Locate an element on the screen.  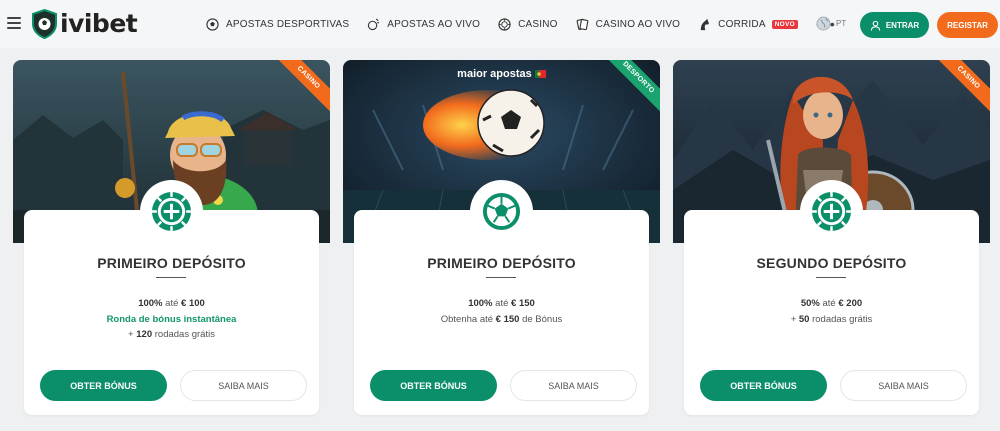
register-label: REGISTAR is located at coordinates (967, 25).